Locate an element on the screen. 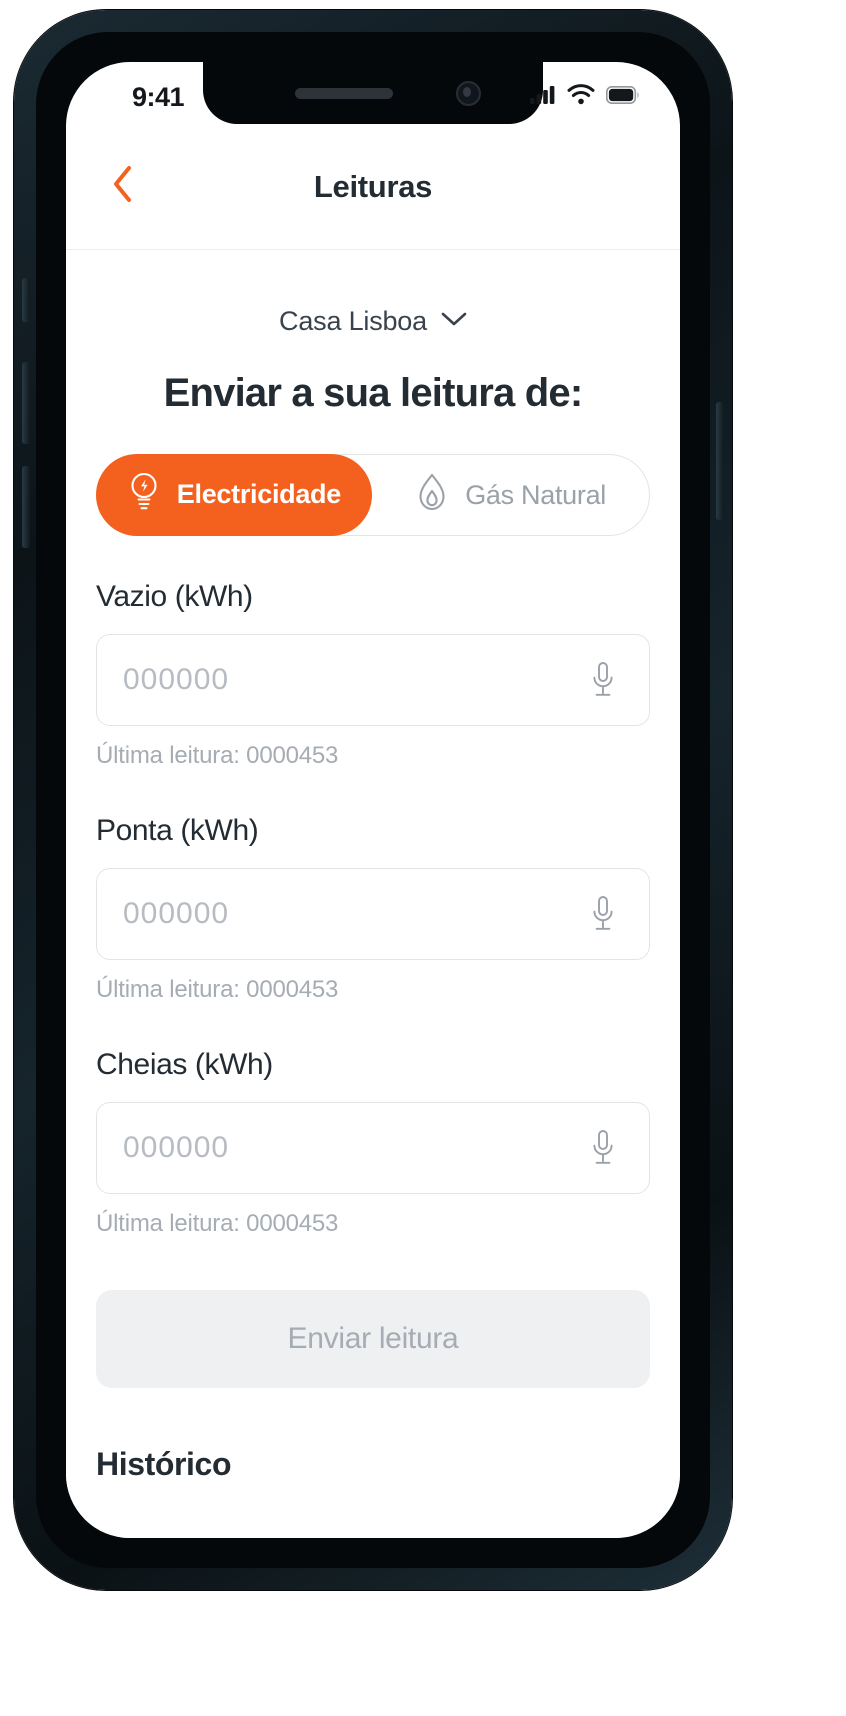  tab-electricidade: Electricidade is located at coordinates (234, 494).